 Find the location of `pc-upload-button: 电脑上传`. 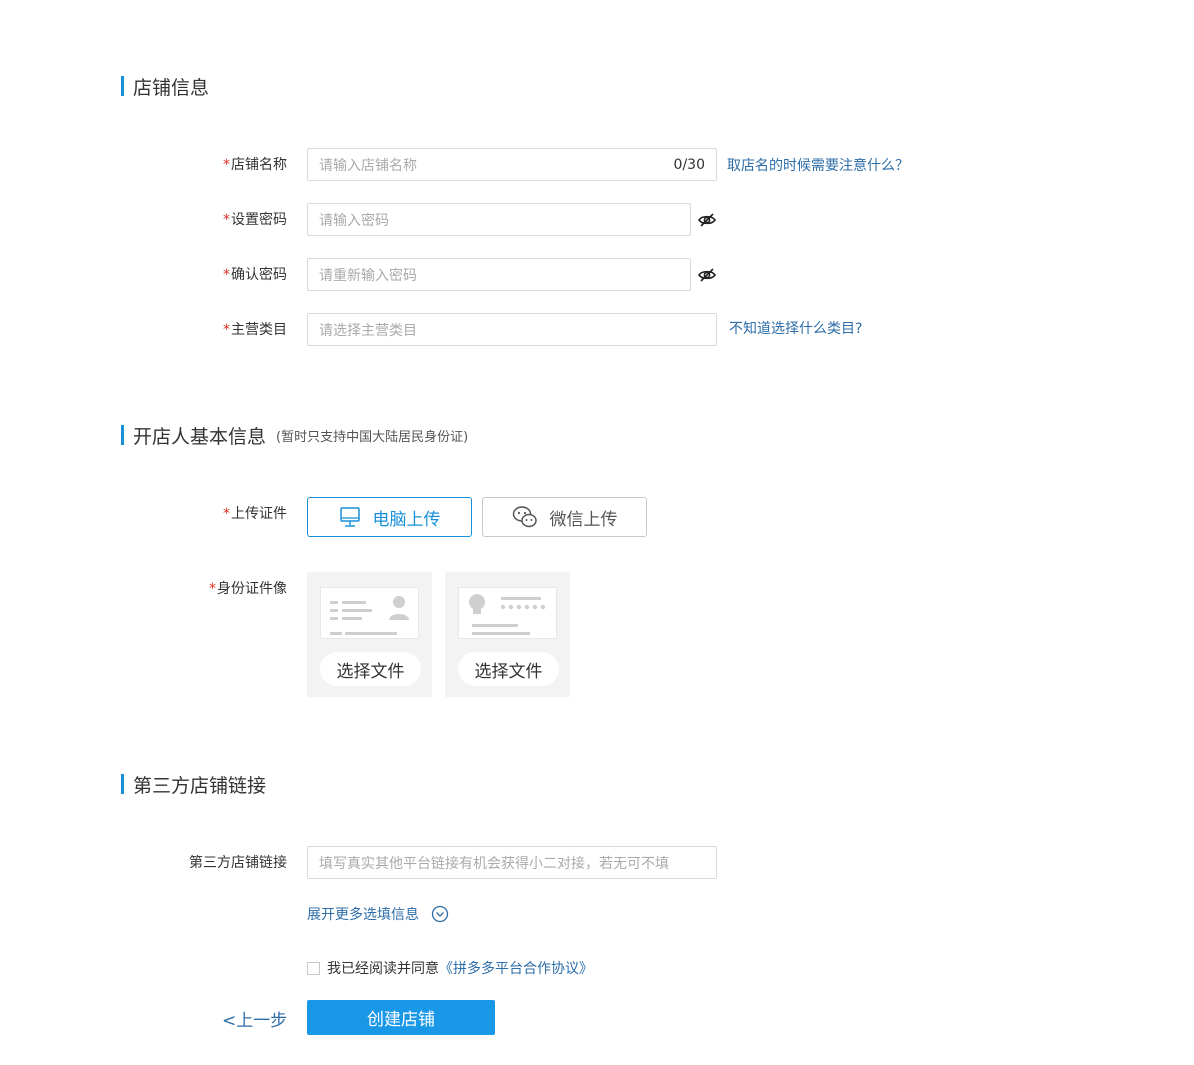

pc-upload-button: 电脑上传 is located at coordinates (389, 517).